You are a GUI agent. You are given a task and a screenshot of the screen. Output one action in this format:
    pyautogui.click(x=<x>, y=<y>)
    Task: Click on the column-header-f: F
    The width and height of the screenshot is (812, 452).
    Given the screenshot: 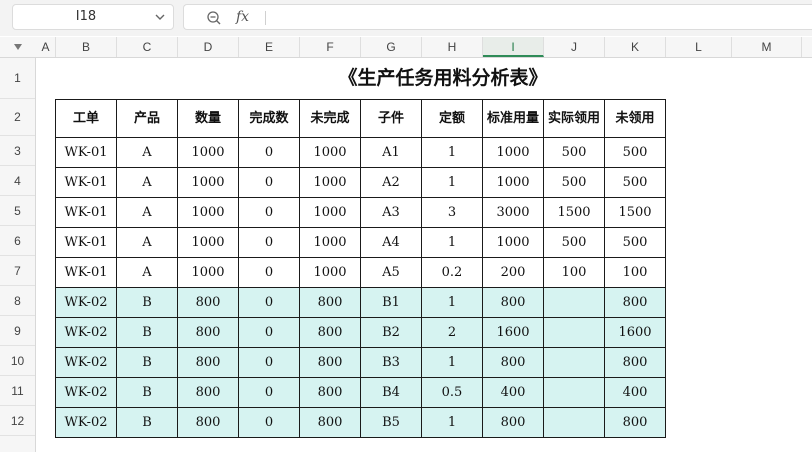 What is the action you would take?
    pyautogui.click(x=330, y=47)
    